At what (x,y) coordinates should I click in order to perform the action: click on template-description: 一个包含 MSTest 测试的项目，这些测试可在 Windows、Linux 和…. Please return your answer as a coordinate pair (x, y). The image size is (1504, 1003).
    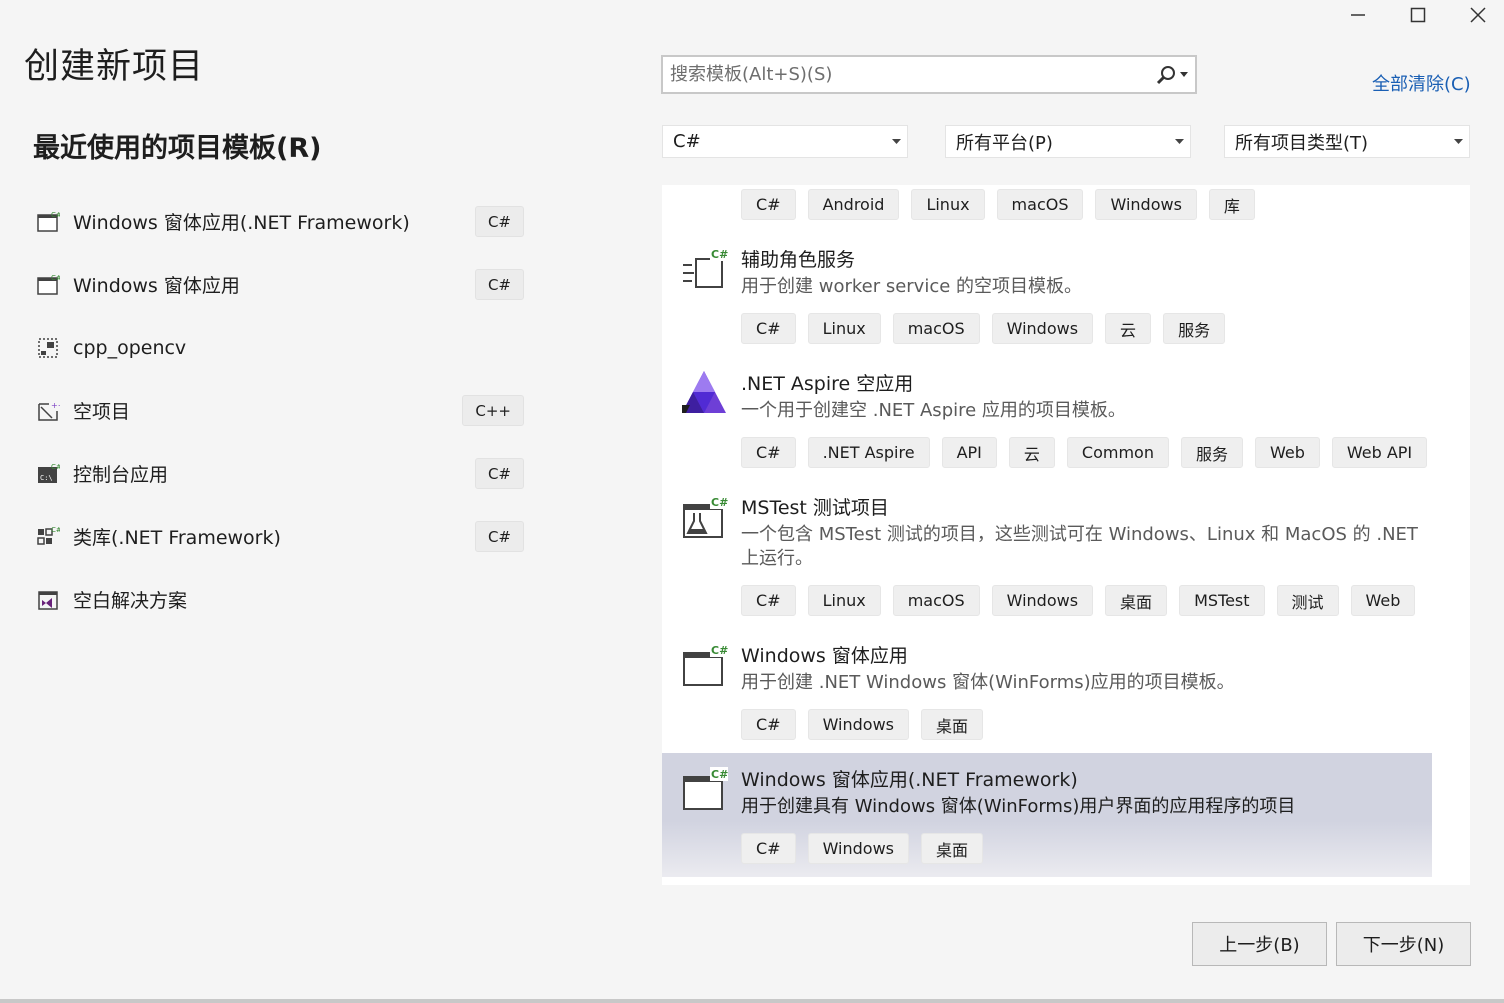
    Looking at the image, I should click on (1079, 546).